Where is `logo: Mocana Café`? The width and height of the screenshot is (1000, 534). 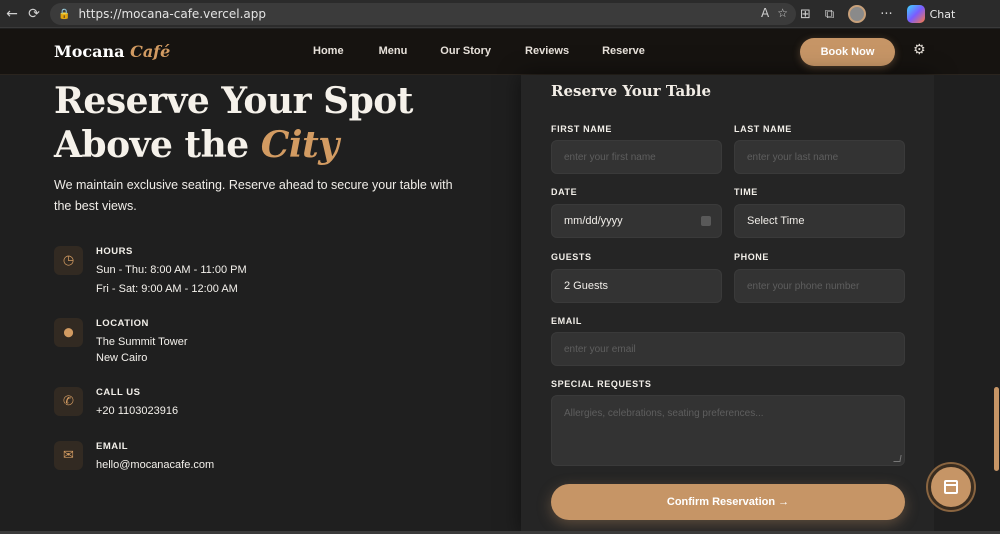 logo: Mocana Café is located at coordinates (112, 51).